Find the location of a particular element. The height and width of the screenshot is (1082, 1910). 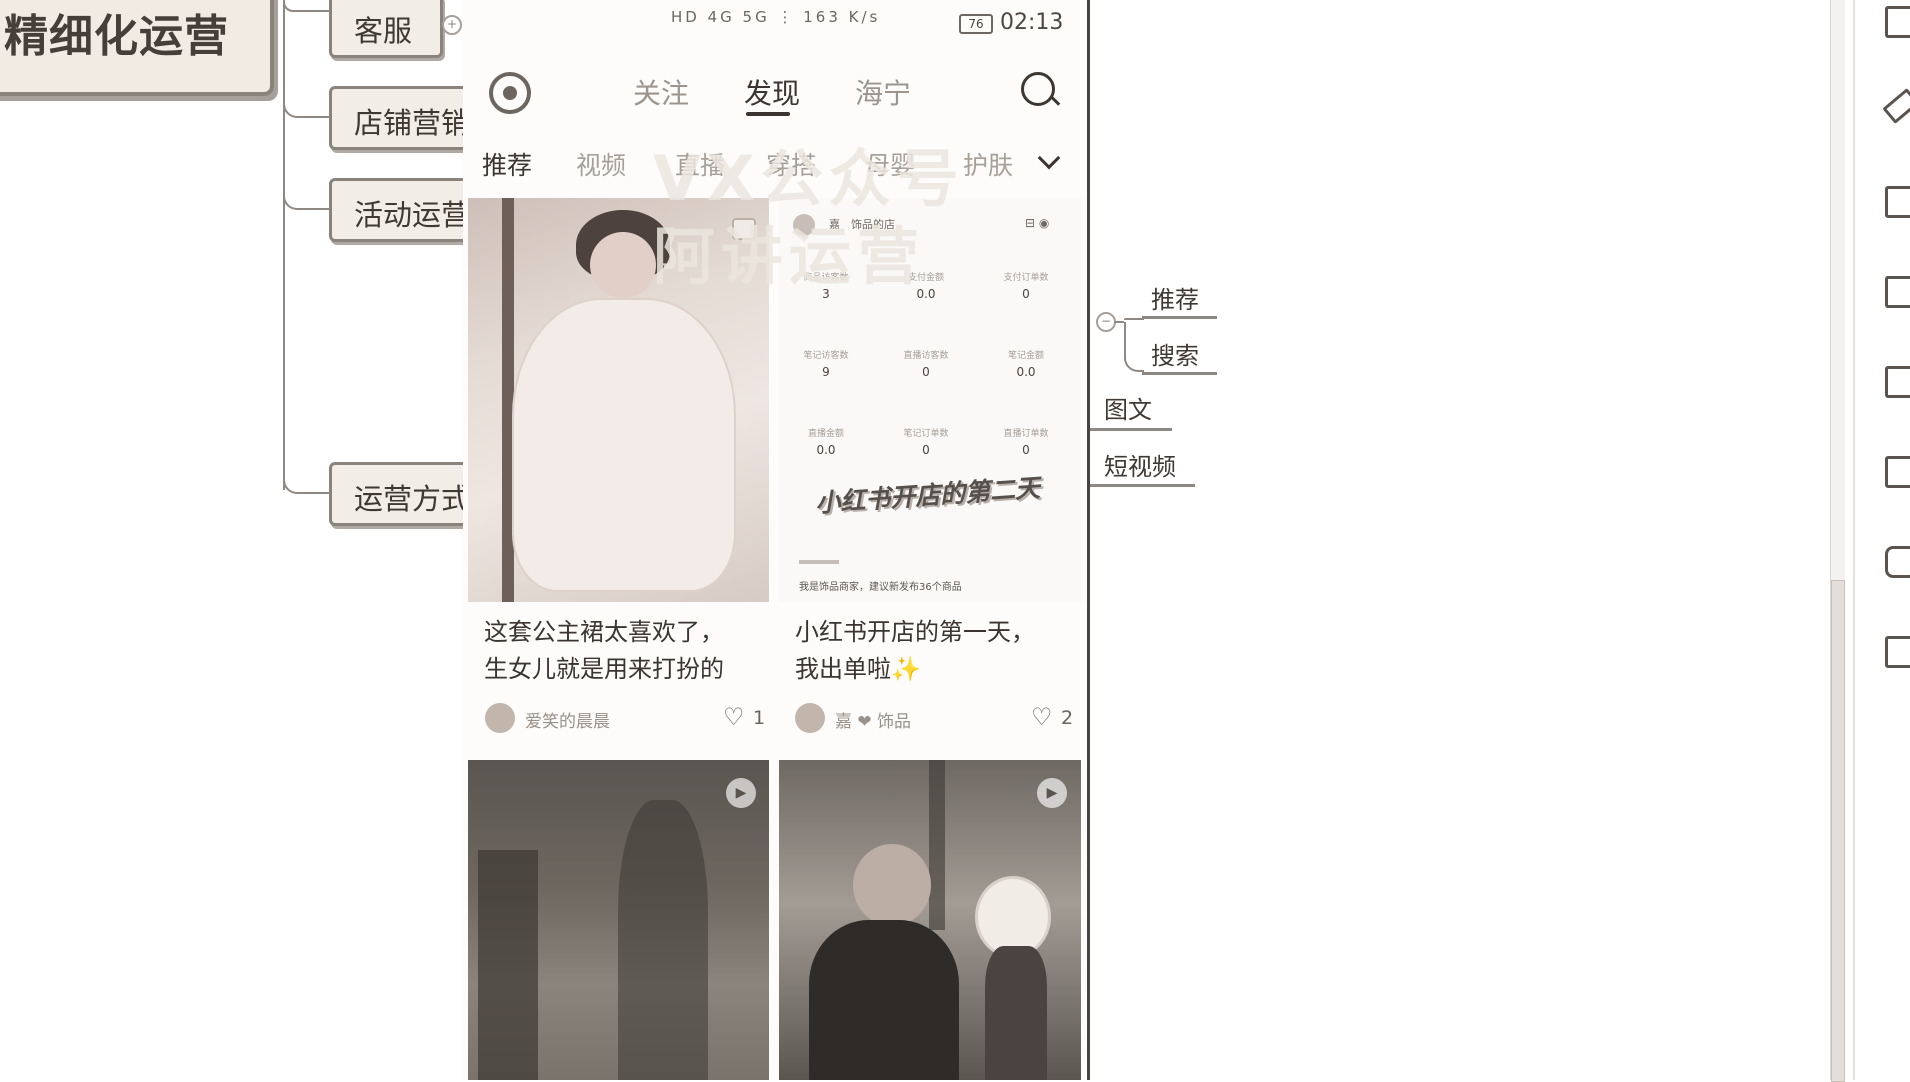

subtopic-image-text: 图文 is located at coordinates (1128, 407).